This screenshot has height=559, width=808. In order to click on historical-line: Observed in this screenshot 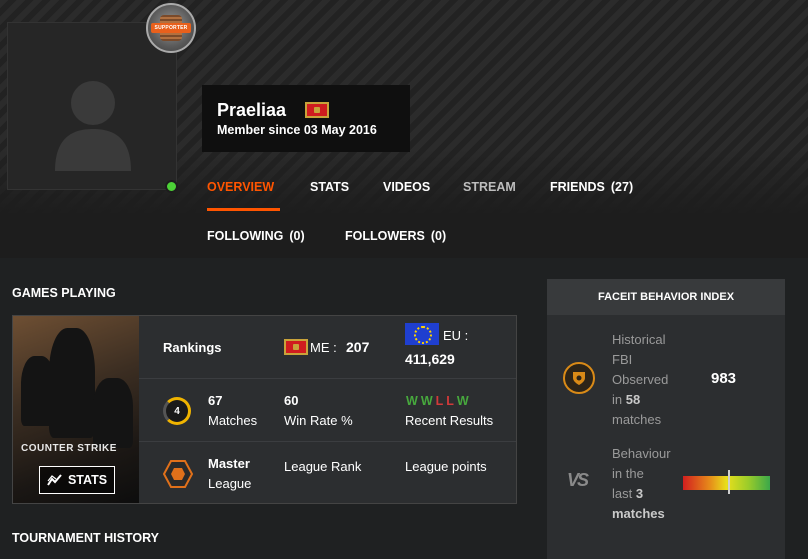, I will do `click(640, 379)`.